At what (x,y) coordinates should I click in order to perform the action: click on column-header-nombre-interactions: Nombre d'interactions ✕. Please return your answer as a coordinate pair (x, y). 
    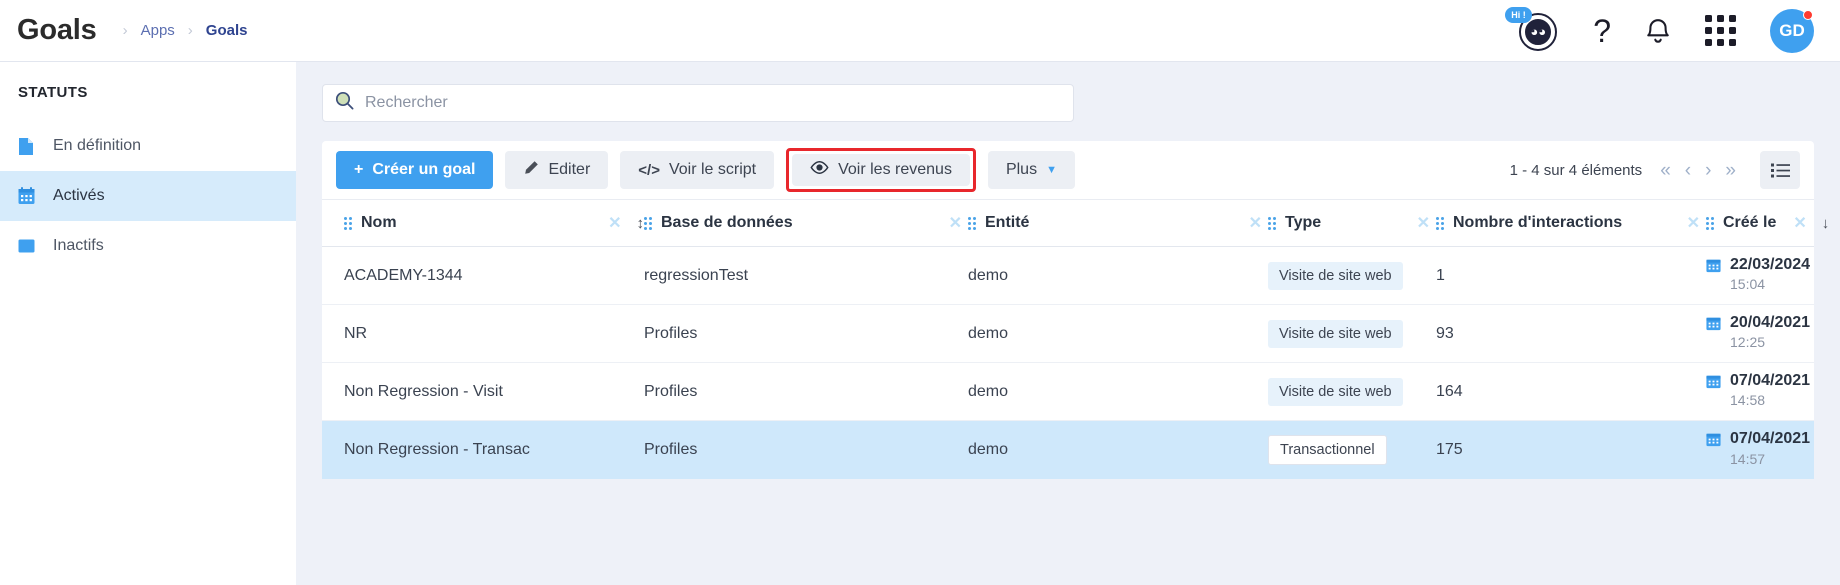
    Looking at the image, I should click on (1571, 223).